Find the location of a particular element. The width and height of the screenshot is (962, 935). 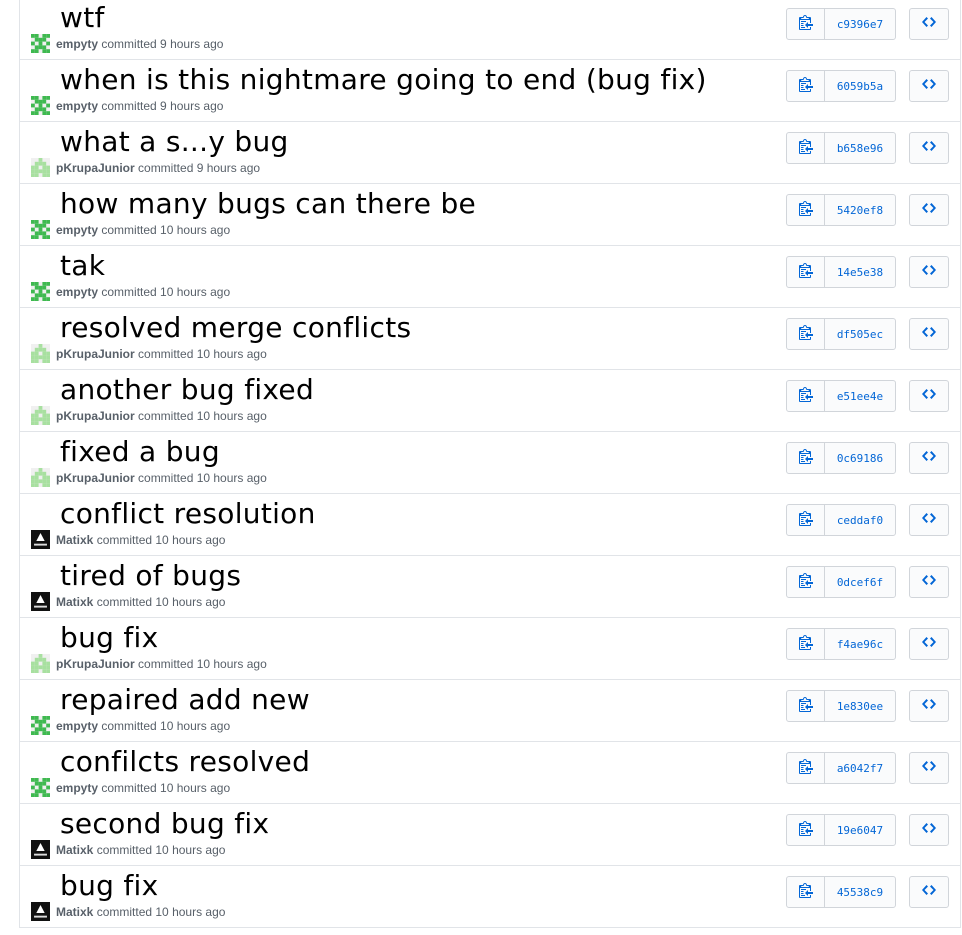

commit-sha-link: e51ee4e is located at coordinates (860, 396).